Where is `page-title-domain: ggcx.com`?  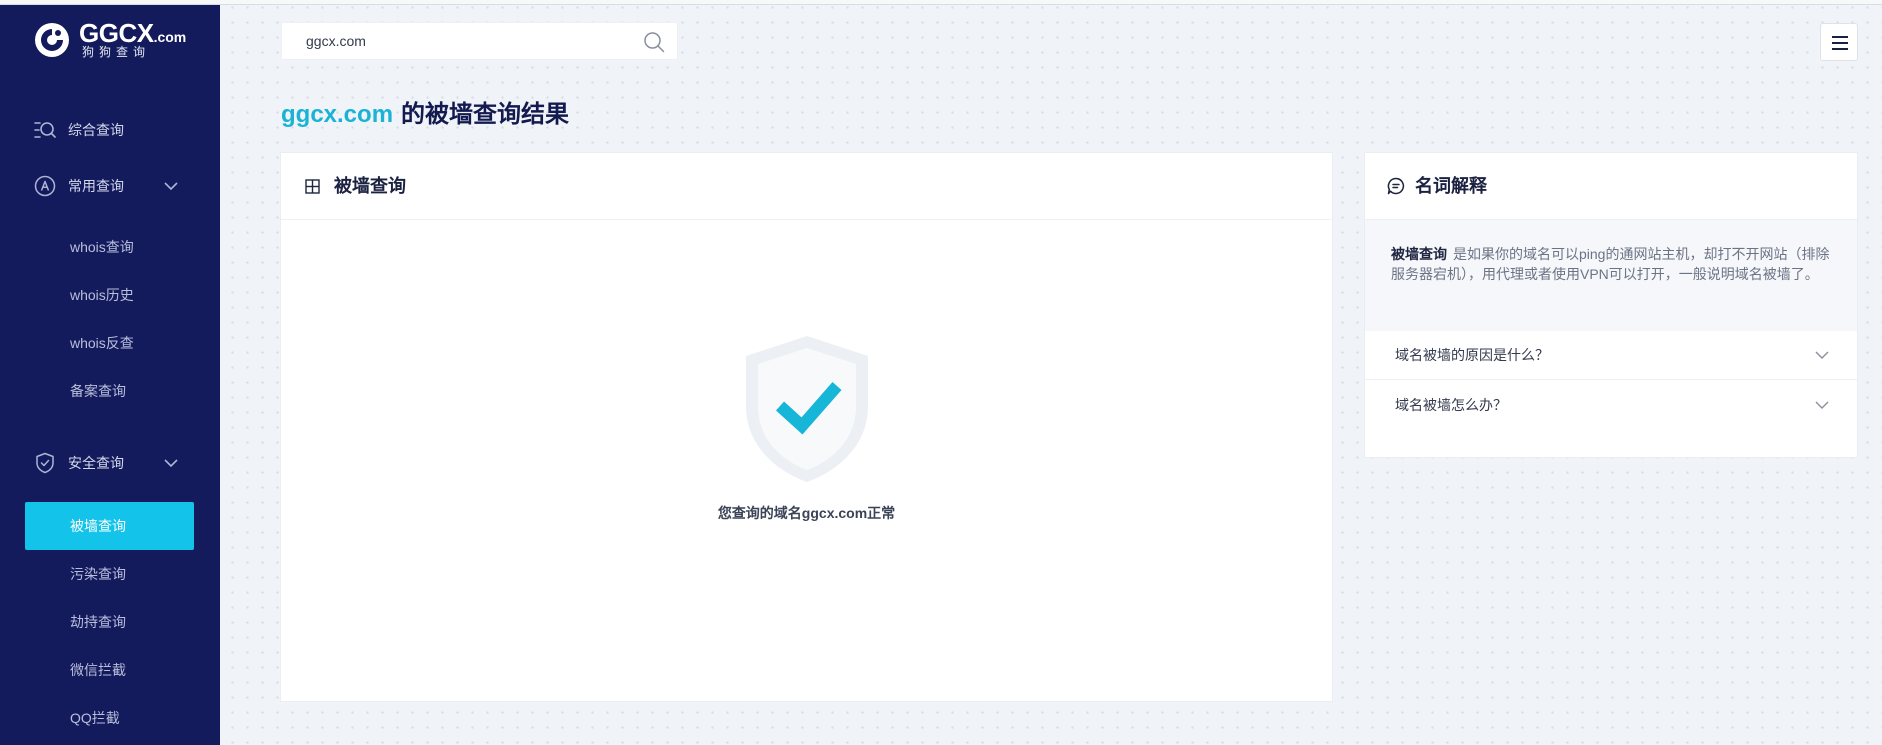 page-title-domain: ggcx.com is located at coordinates (337, 114).